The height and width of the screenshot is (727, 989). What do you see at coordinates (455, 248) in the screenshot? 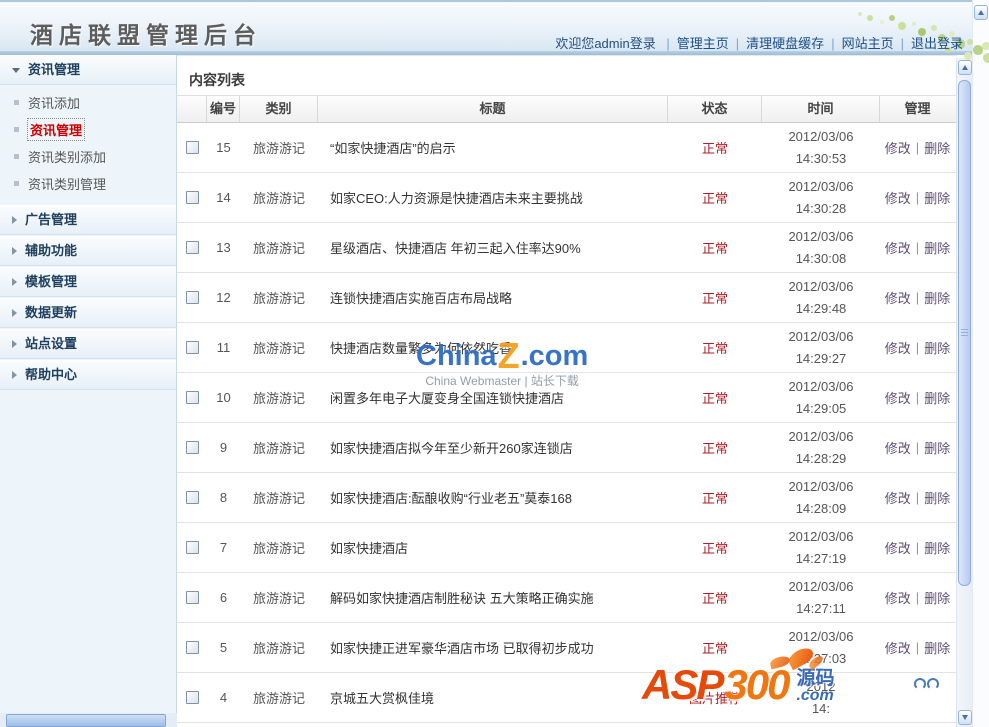
I see `title-cell: 星级酒店、快捷酒店 年初三起入住率达90%` at bounding box center [455, 248].